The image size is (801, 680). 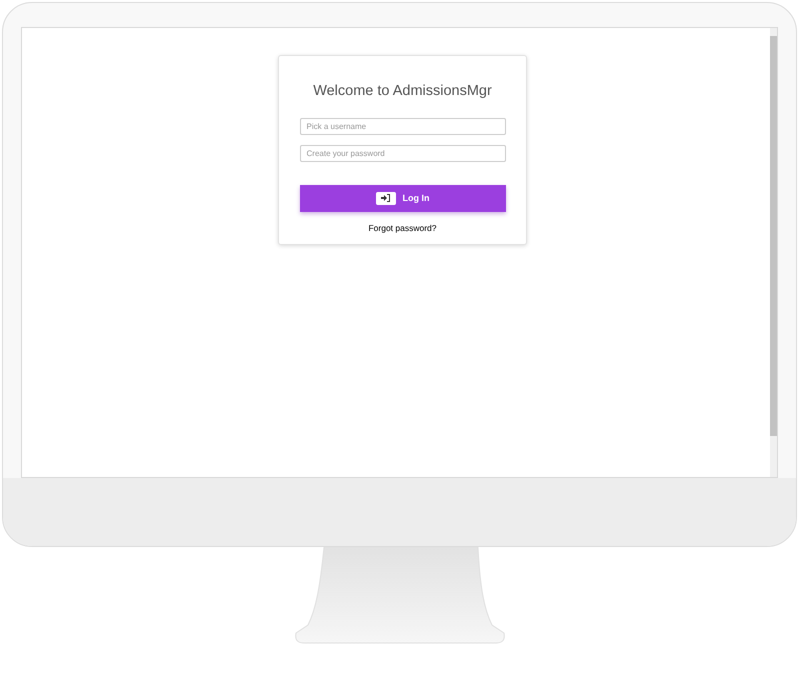 What do you see at coordinates (386, 198) in the screenshot?
I see `login-icon` at bounding box center [386, 198].